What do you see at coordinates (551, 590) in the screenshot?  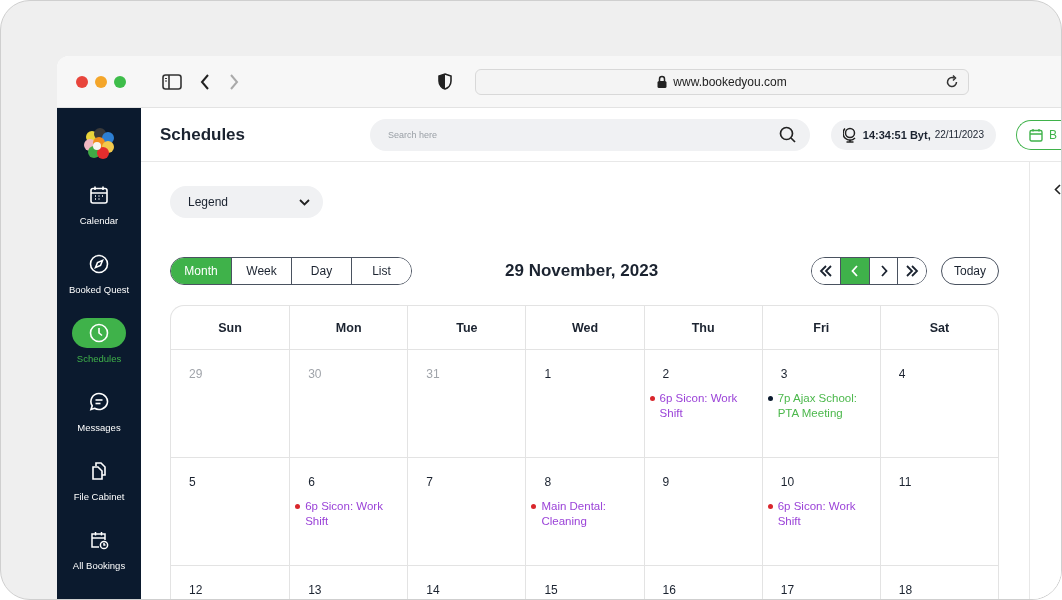 I see `day-number: 15` at bounding box center [551, 590].